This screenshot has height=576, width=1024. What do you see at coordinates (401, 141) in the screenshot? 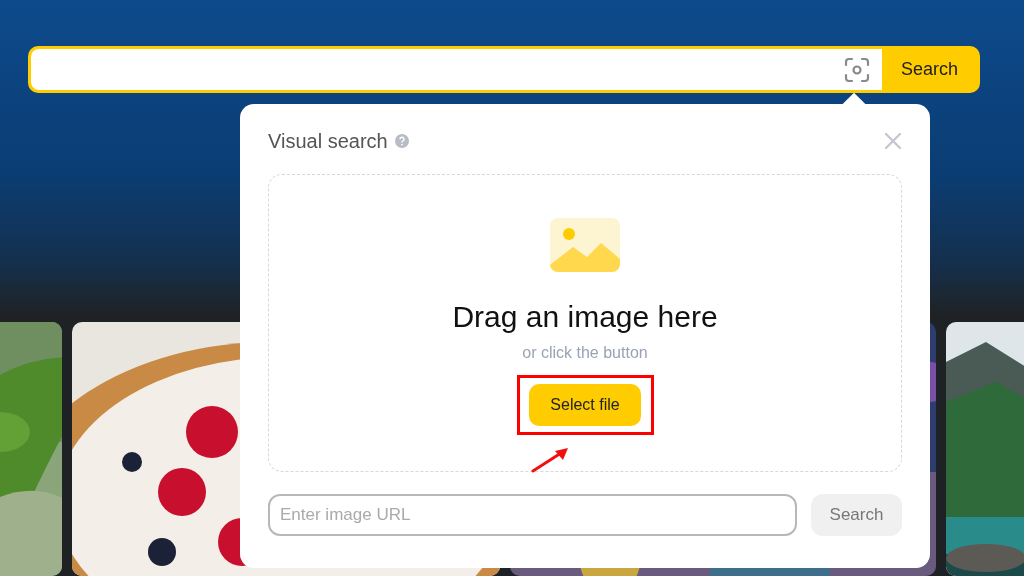
I see `help-icon` at bounding box center [401, 141].